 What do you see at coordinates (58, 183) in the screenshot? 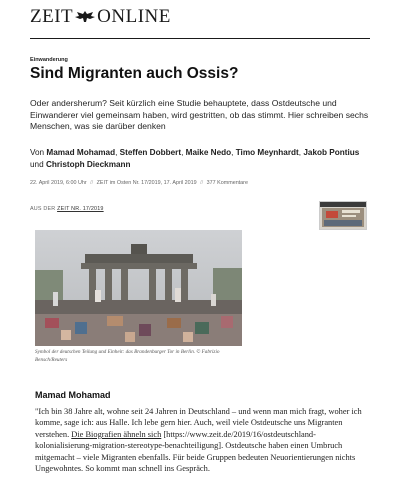
I see `publish-date: 22. April 2019, 6:00 Uhr` at bounding box center [58, 183].